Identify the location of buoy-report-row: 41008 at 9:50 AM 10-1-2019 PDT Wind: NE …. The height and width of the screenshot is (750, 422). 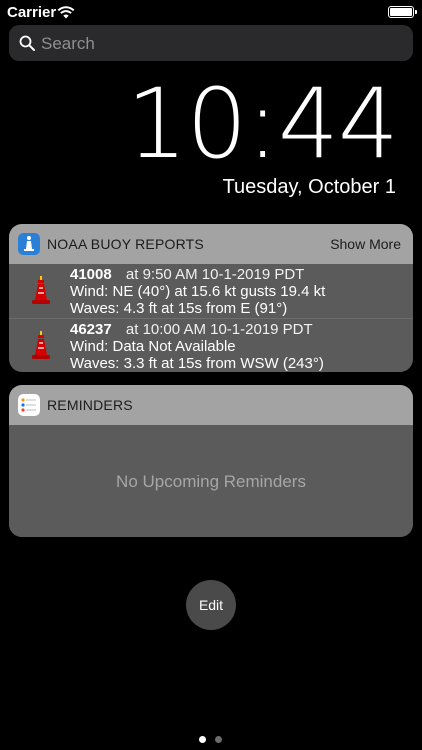
(211, 291).